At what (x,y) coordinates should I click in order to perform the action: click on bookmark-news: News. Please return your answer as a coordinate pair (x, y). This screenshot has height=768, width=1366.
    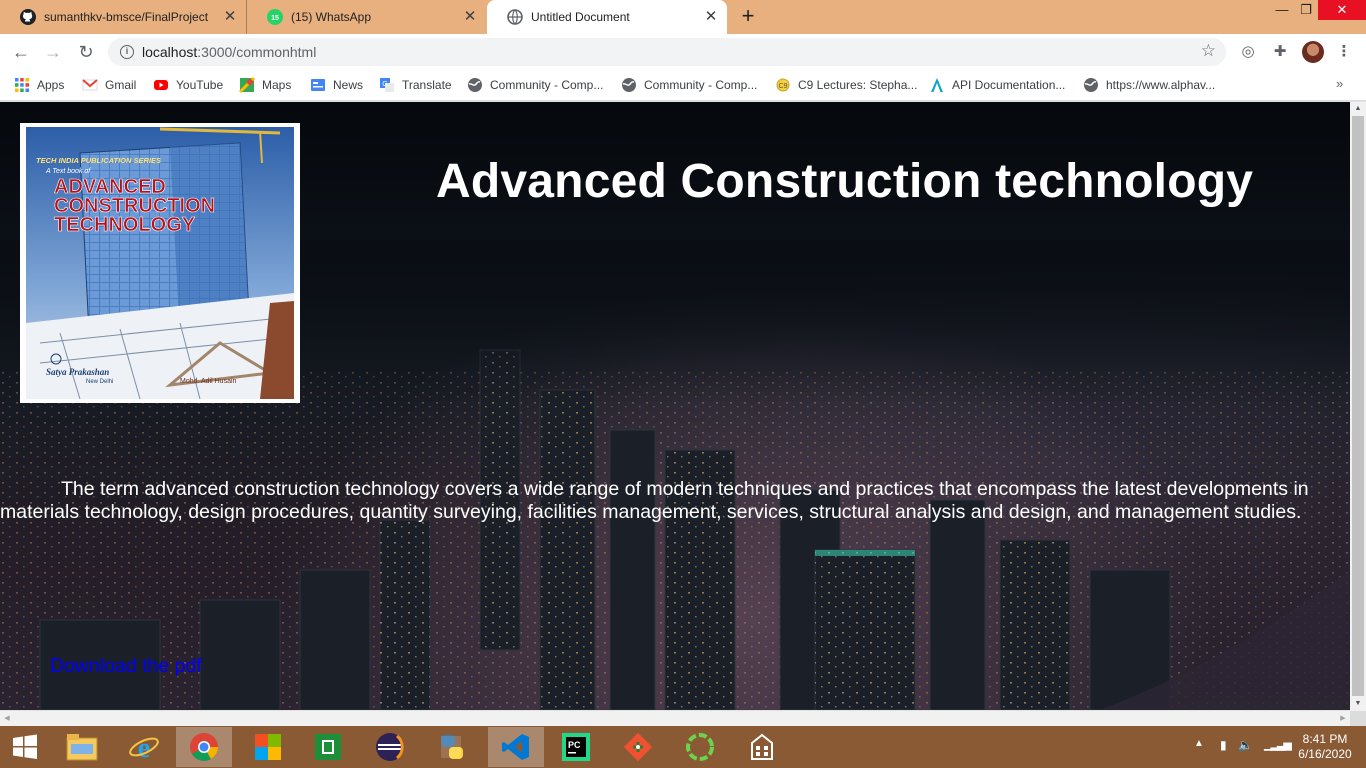
    Looking at the image, I should click on (336, 85).